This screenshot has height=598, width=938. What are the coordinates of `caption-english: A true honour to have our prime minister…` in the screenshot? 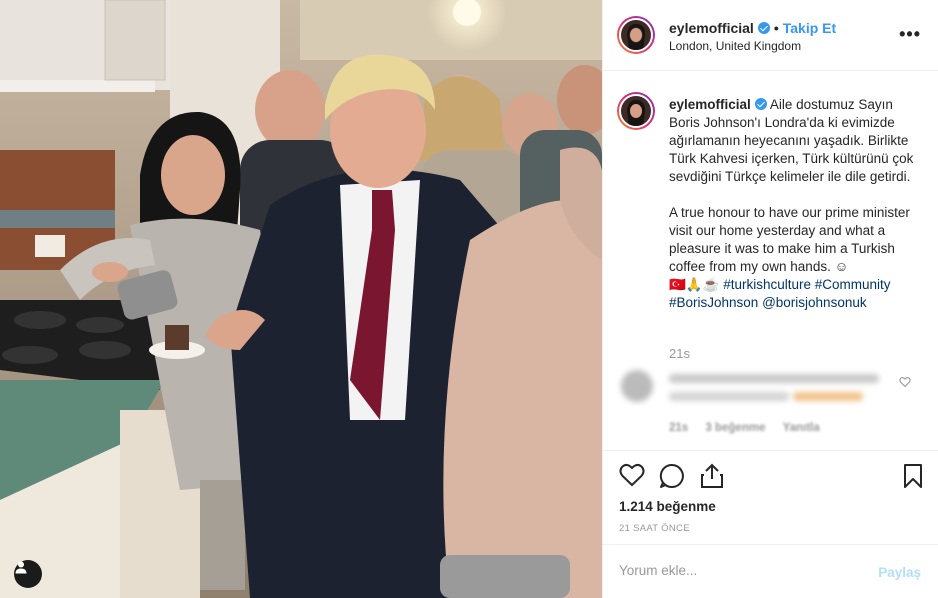 It's located at (789, 239).